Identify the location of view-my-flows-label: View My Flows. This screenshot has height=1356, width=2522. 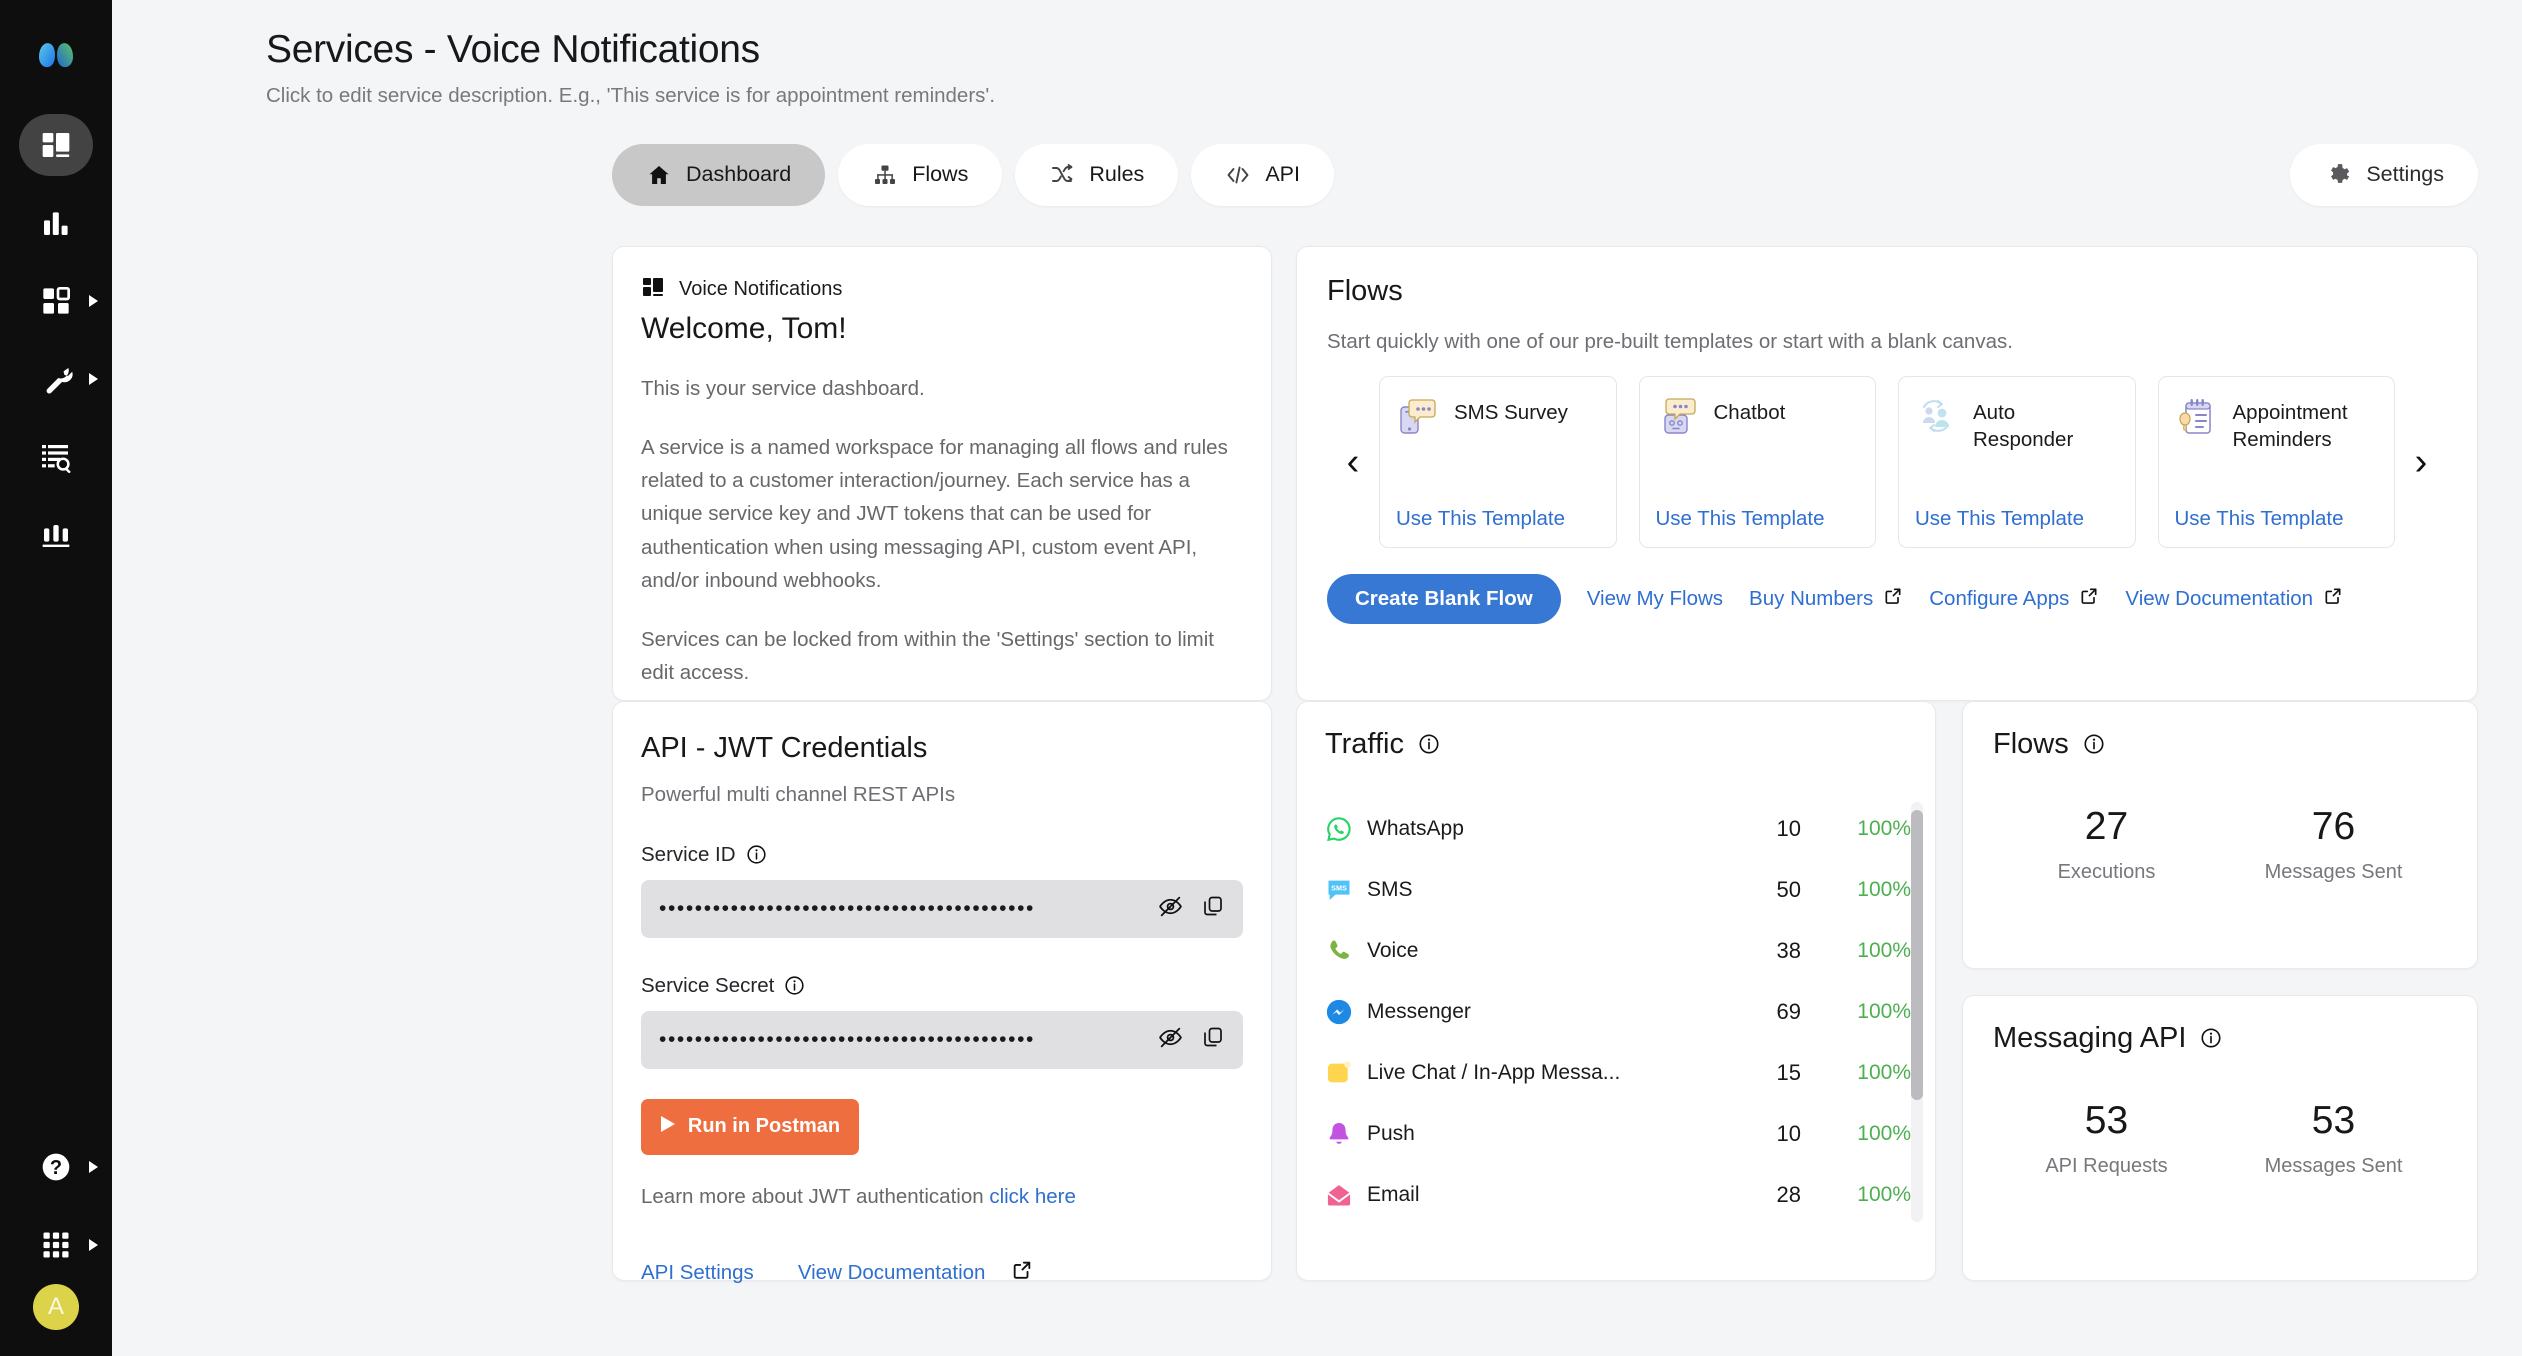
(1655, 598).